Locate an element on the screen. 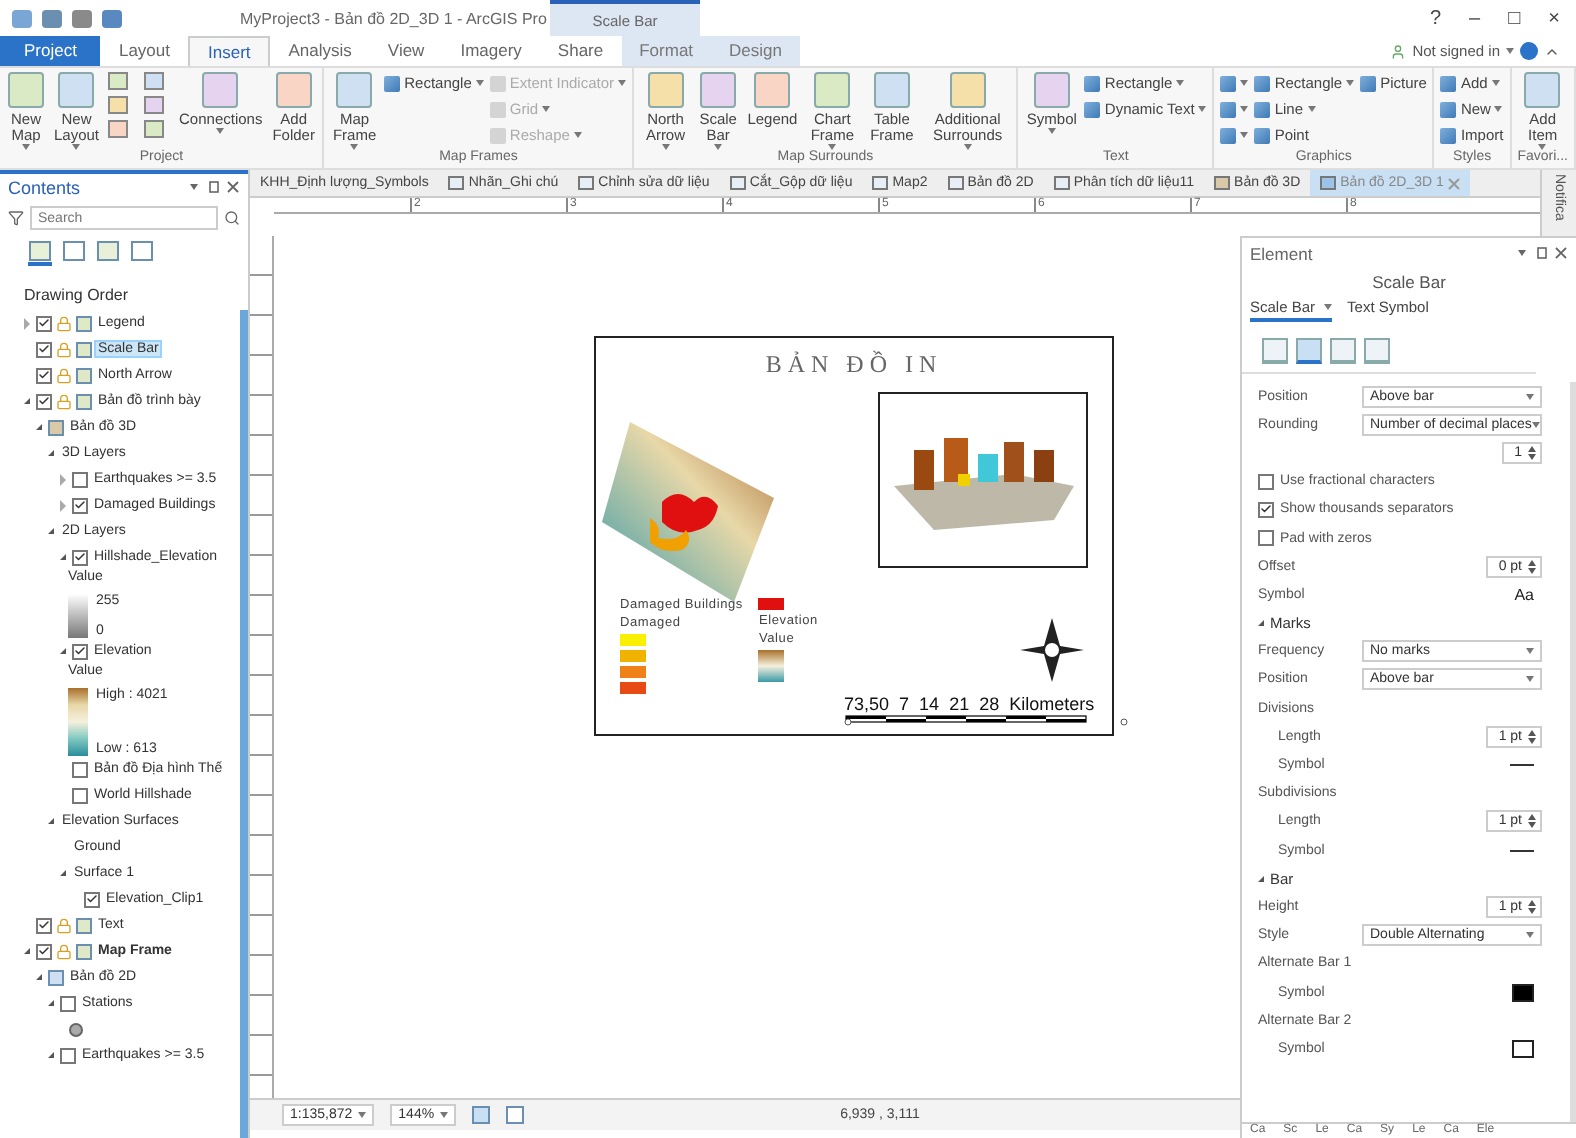 The height and width of the screenshot is (1138, 1576). search-icon is located at coordinates (232, 218).